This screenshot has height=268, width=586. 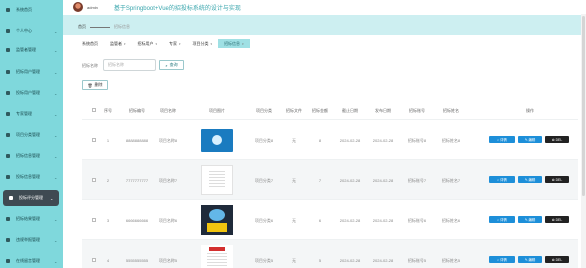 What do you see at coordinates (31, 156) in the screenshot?
I see `sidebar-item: 招标信息管理 ⌄` at bounding box center [31, 156].